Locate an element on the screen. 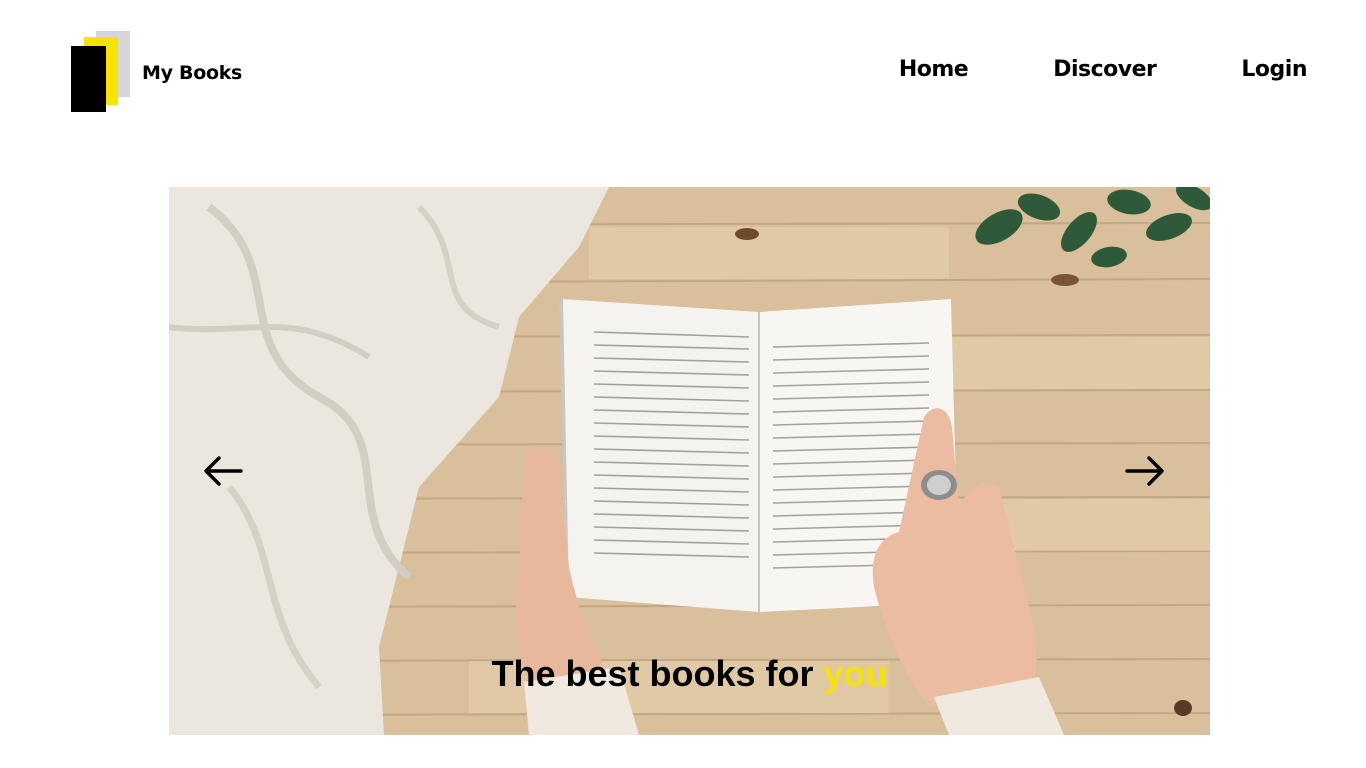 This screenshot has width=1366, height=768. books-logo-icon is located at coordinates (101, 72).